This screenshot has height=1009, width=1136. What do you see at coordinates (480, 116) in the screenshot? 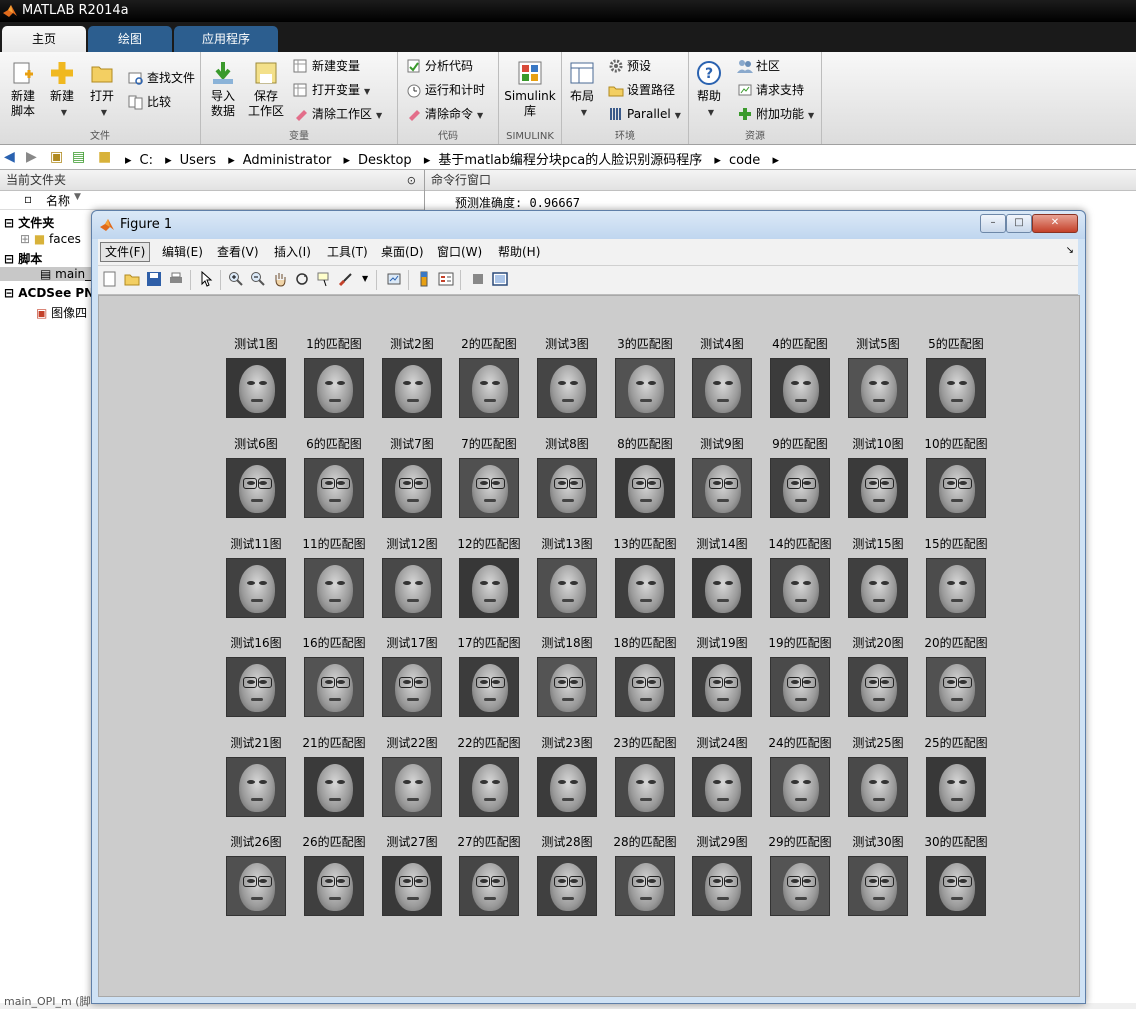
I see `clear-commands-dropdown-icon: ▼` at bounding box center [480, 116].